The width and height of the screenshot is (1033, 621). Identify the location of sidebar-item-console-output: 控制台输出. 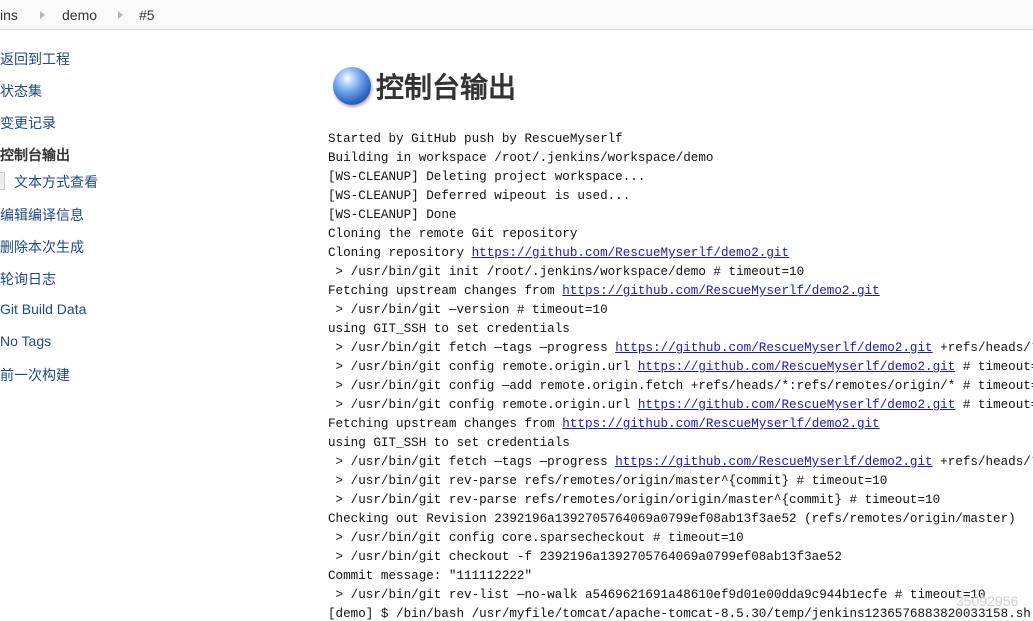
(35, 155).